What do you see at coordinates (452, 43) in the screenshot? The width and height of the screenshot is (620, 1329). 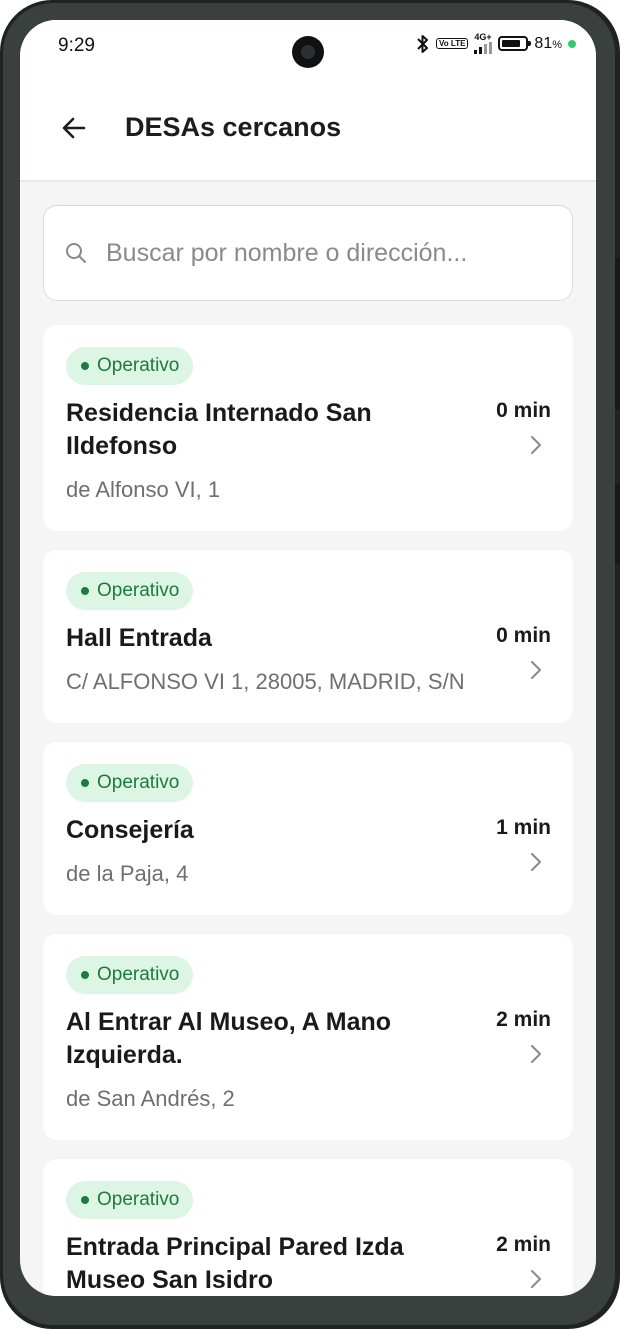 I see `volte-badge: Vo LTE` at bounding box center [452, 43].